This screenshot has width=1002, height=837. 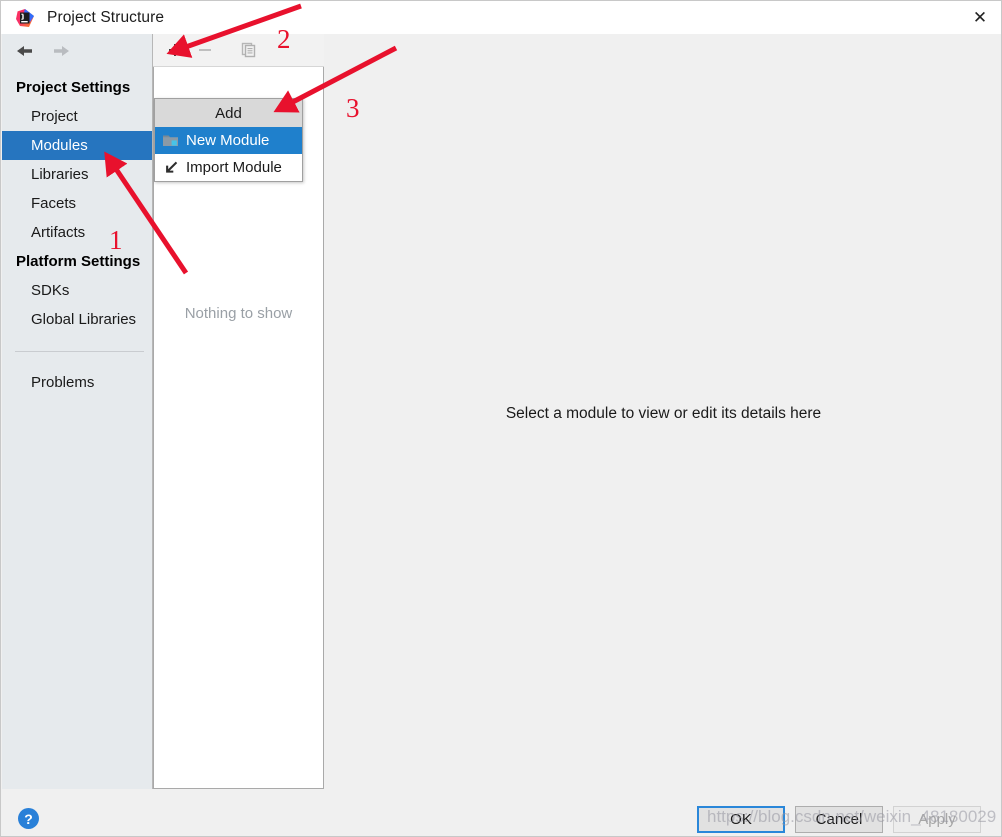 I want to click on menu-item-import-module-label: Import Module, so click(x=234, y=167).